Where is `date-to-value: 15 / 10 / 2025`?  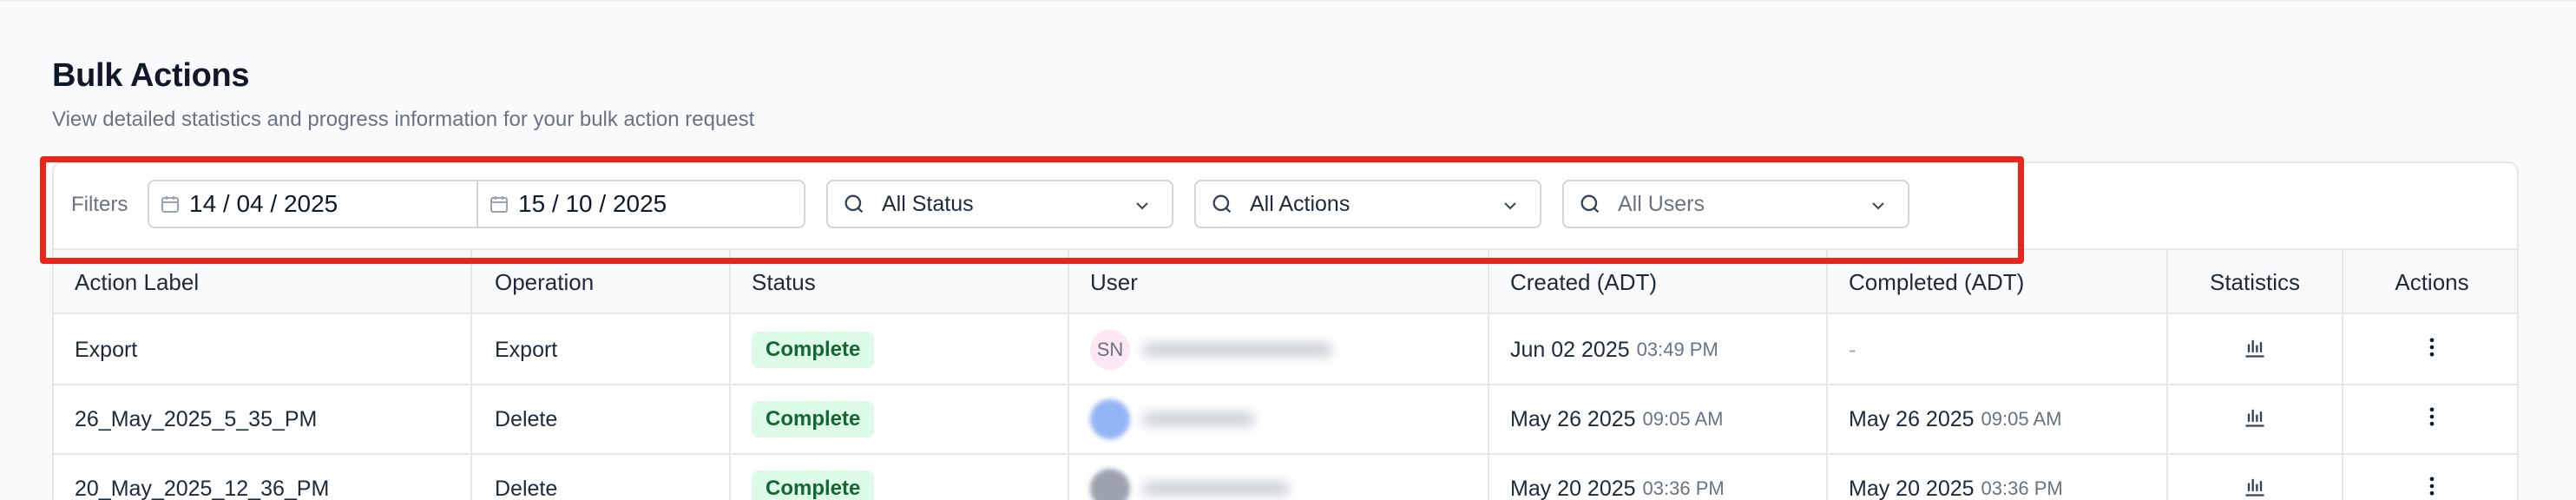 date-to-value: 15 / 10 / 2025 is located at coordinates (592, 203).